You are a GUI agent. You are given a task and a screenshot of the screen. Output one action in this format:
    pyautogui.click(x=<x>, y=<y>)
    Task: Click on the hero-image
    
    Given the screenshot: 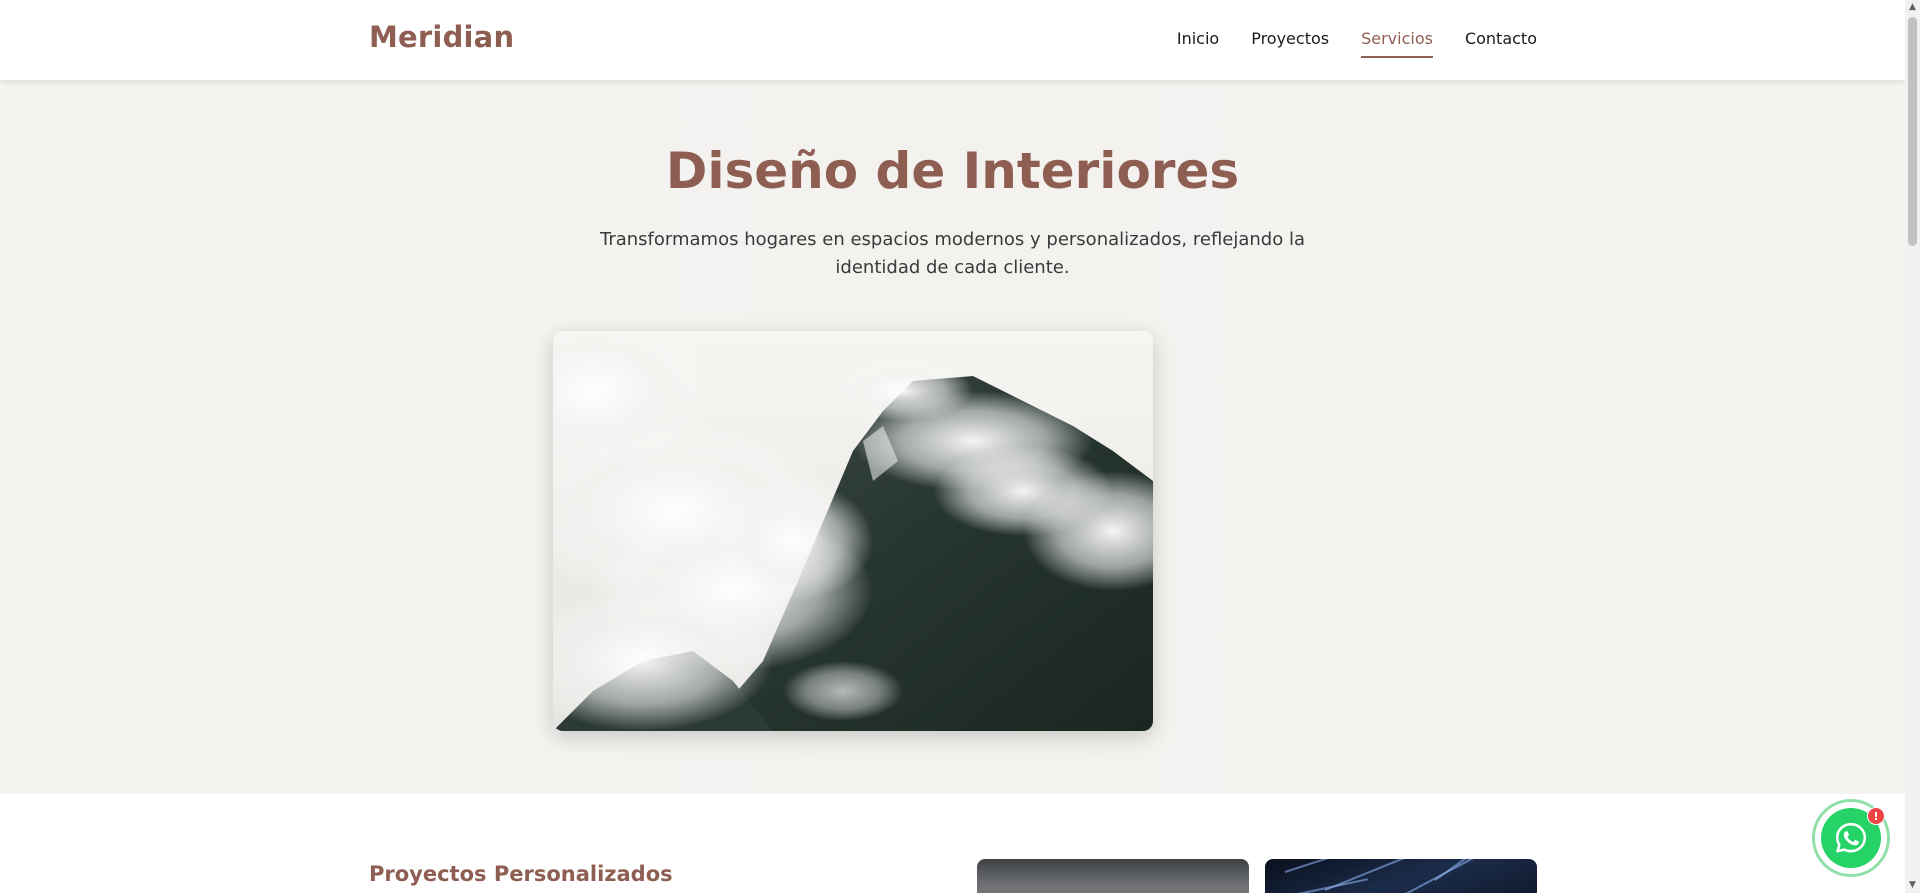 What is the action you would take?
    pyautogui.click(x=853, y=531)
    